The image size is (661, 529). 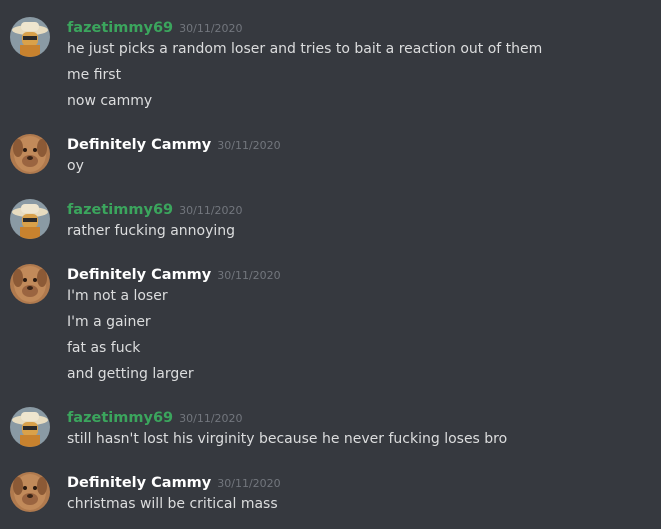 What do you see at coordinates (75, 166) in the screenshot?
I see `message-text: oy` at bounding box center [75, 166].